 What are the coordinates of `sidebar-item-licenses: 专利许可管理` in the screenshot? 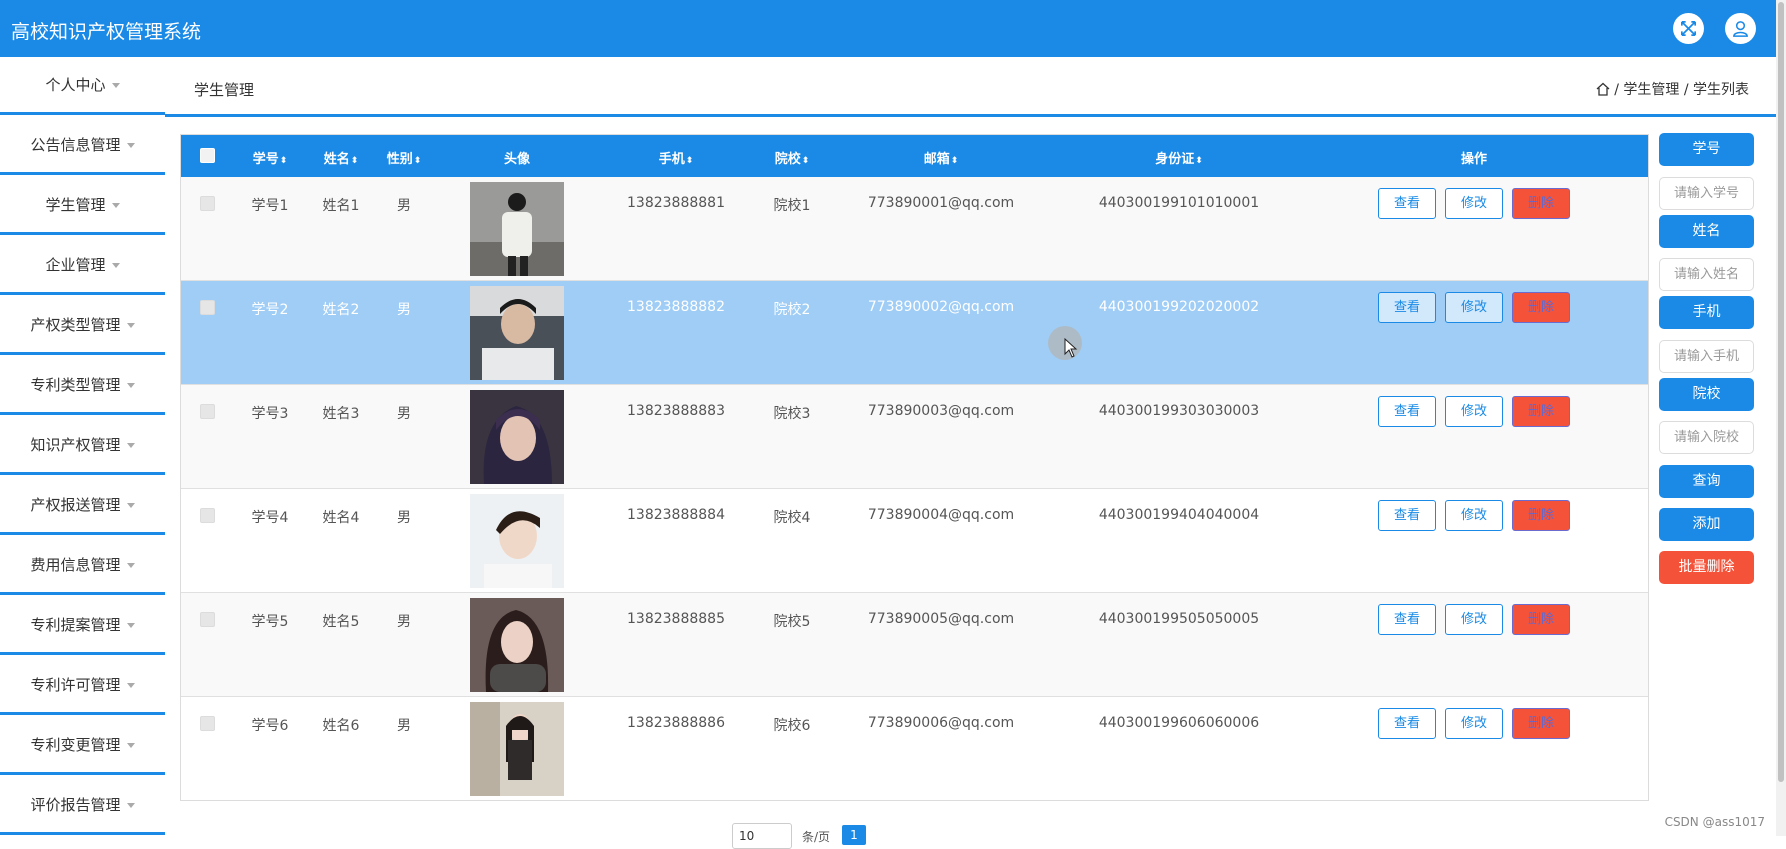 It's located at (82, 686).